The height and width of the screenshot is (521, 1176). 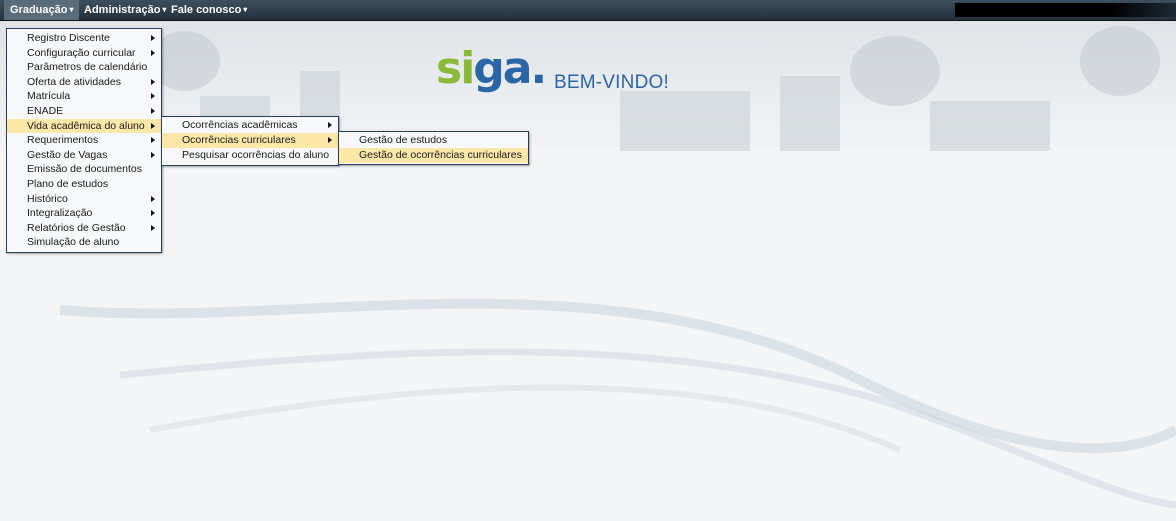 I want to click on menu-item-label: Emissão de documentos, so click(x=84, y=169).